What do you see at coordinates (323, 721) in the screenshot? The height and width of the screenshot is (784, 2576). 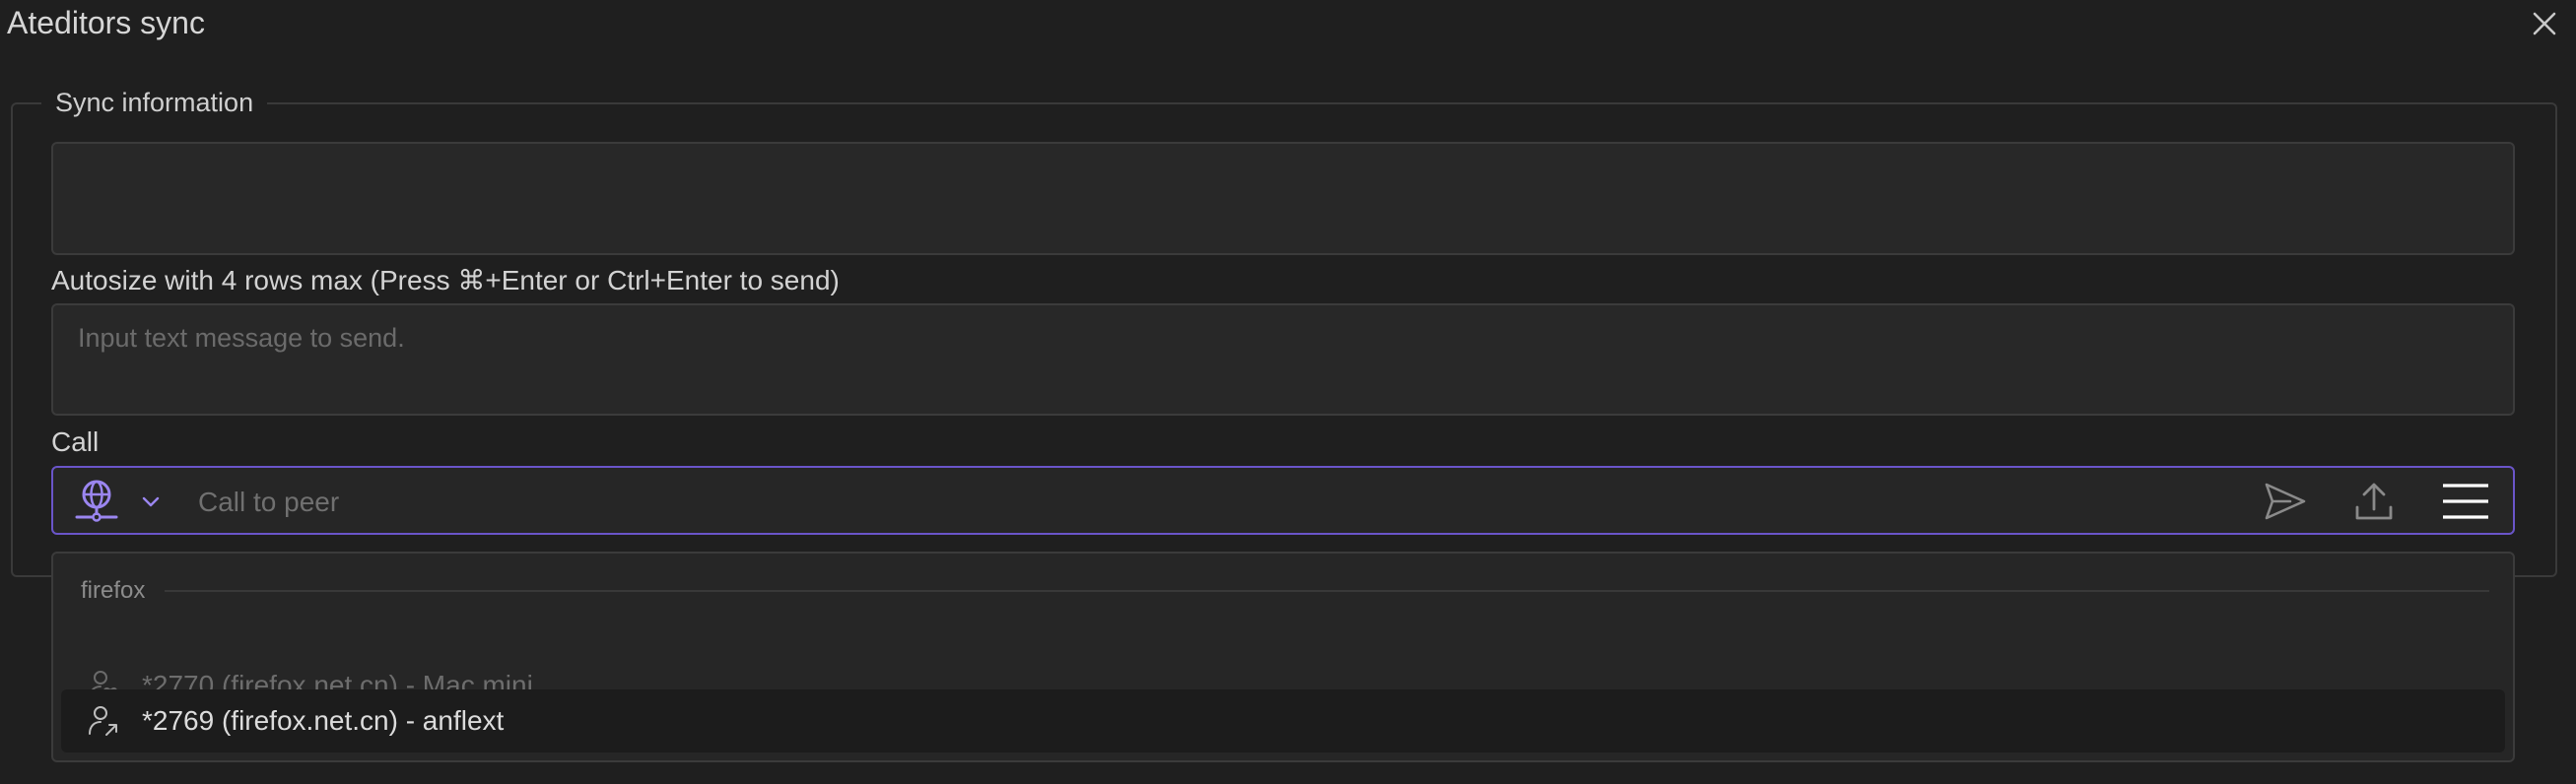 I see `peer-option-label: *2769 (firefox.net.cn) - anflext` at bounding box center [323, 721].